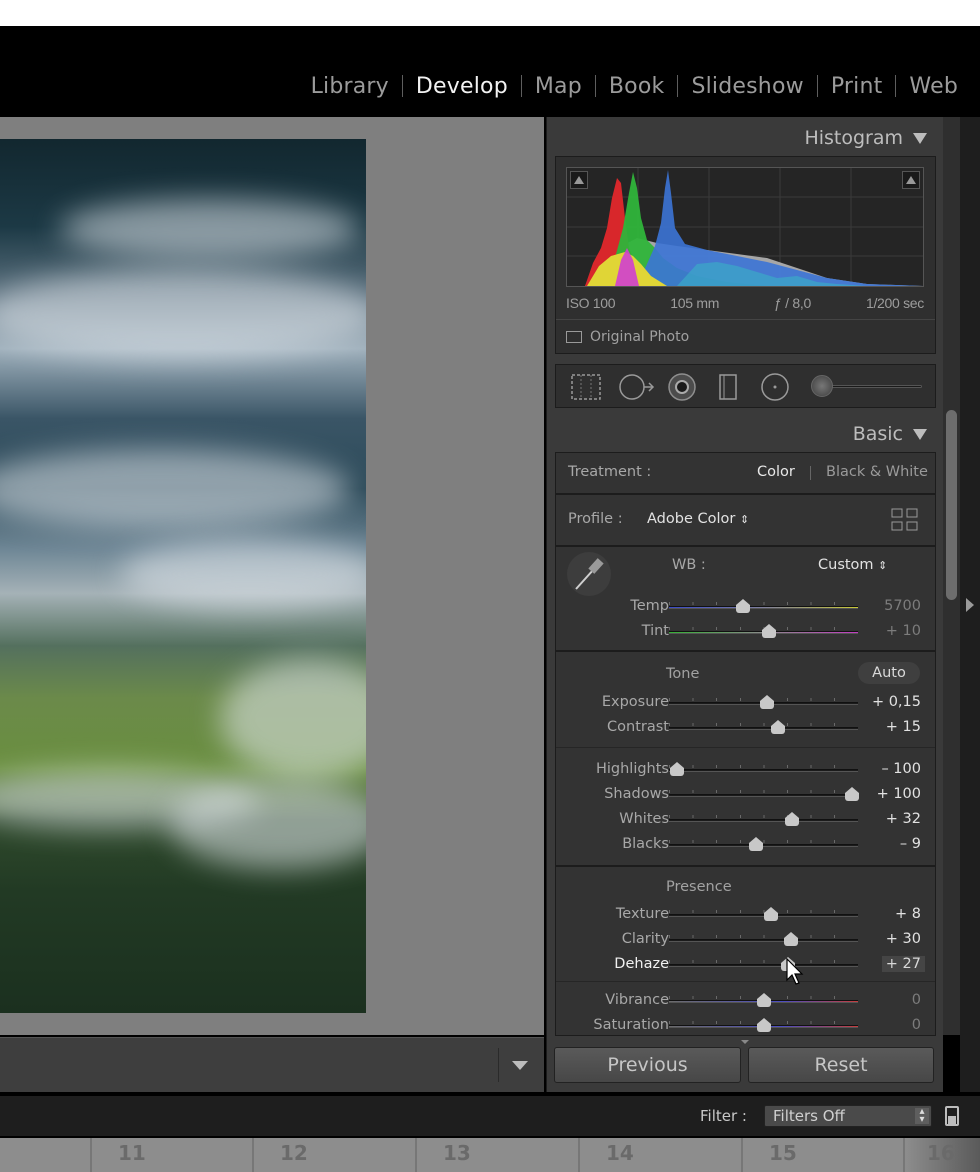 The image size is (980, 1172). I want to click on shadows-slider-track, so click(763, 795).